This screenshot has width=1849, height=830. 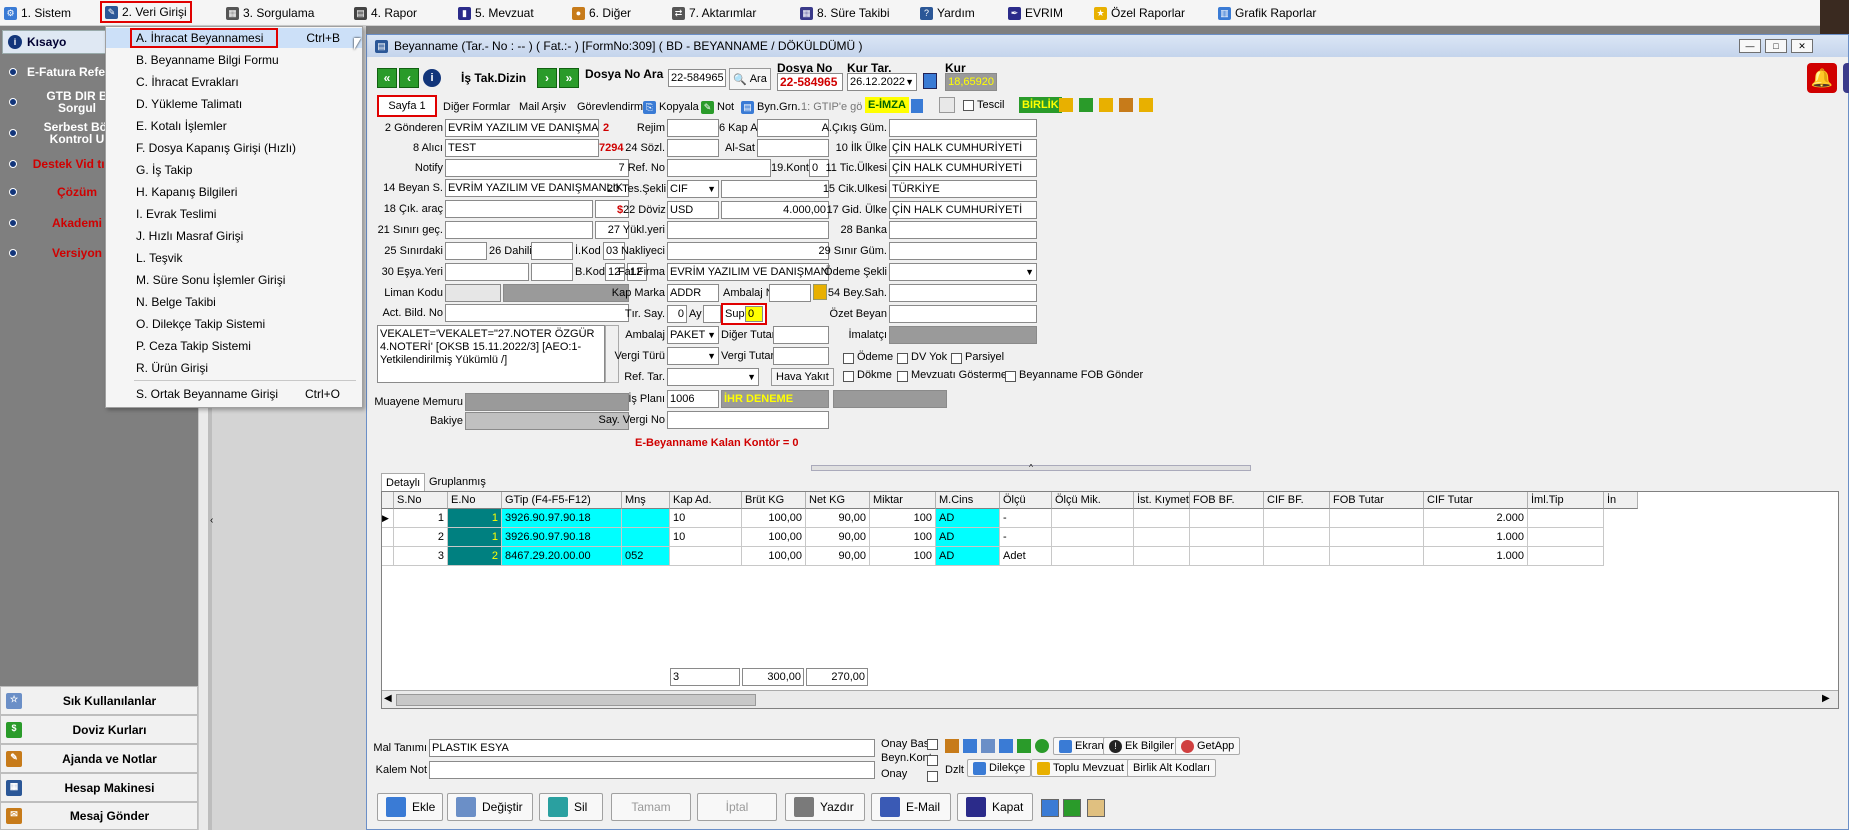 What do you see at coordinates (234, 104) in the screenshot?
I see `menu-item-yukleme-talimati: D. Yükleme Talimatı` at bounding box center [234, 104].